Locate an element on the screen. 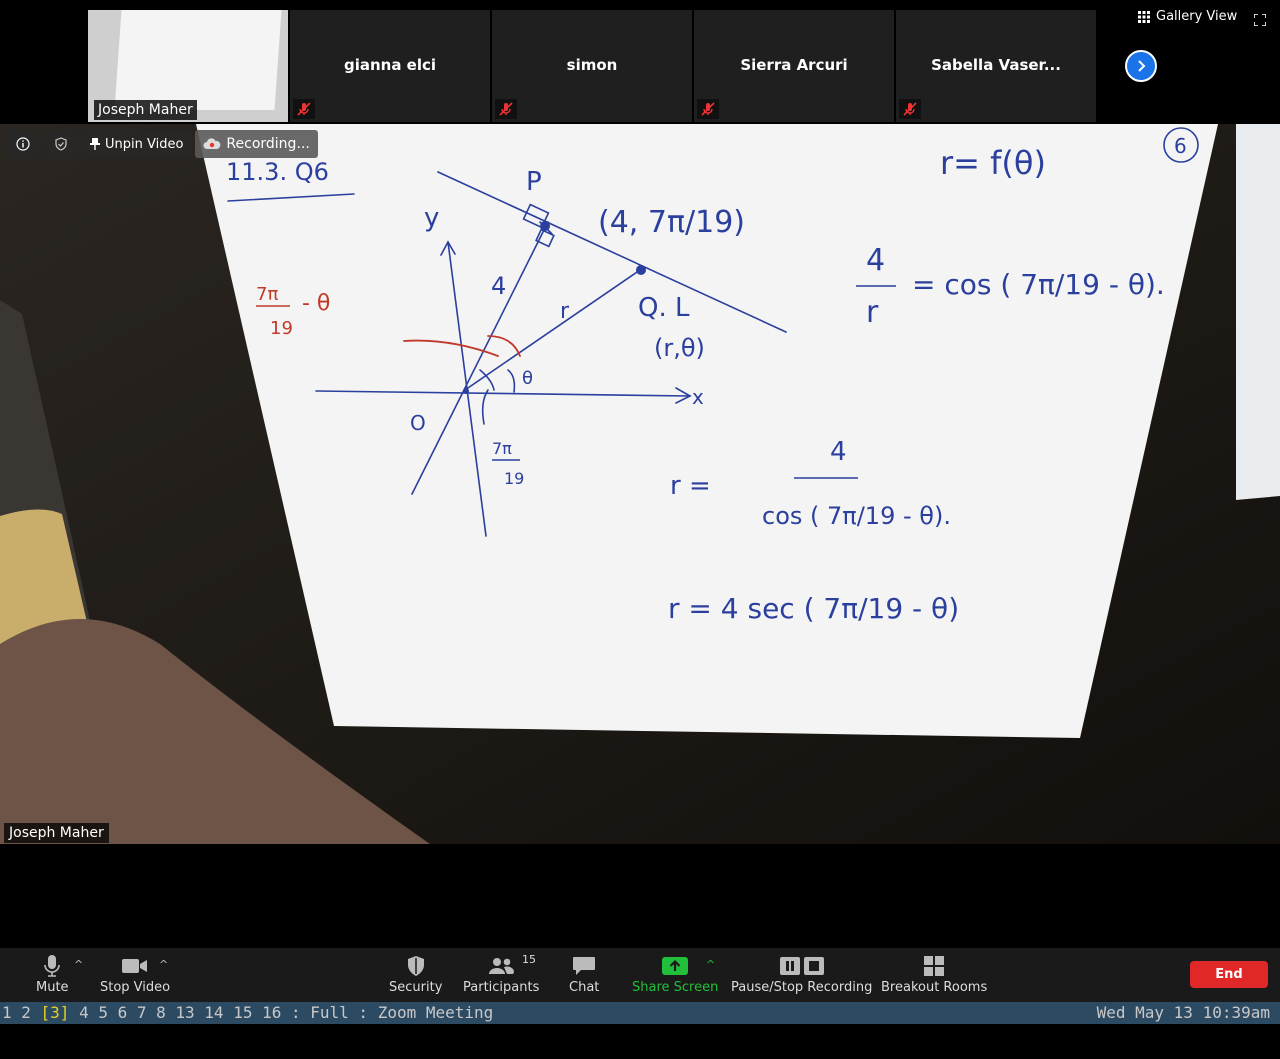  participants-icon is located at coordinates (502, 966).